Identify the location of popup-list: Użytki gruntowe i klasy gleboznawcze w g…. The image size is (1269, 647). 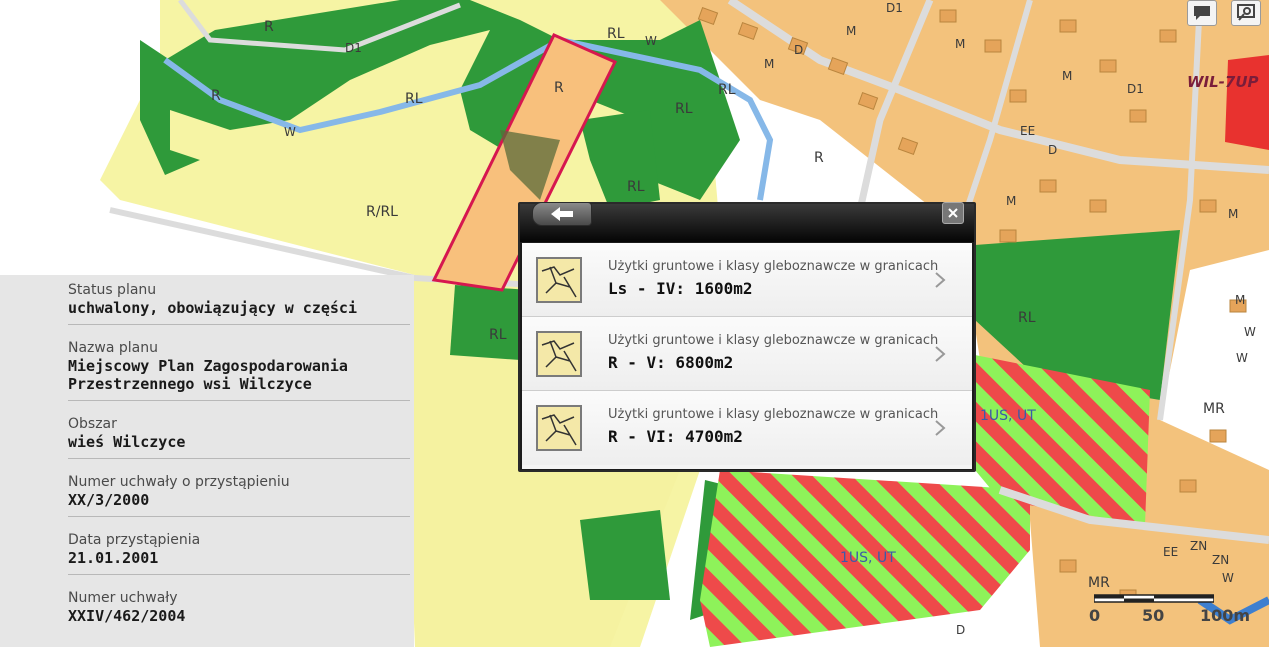
(747, 356).